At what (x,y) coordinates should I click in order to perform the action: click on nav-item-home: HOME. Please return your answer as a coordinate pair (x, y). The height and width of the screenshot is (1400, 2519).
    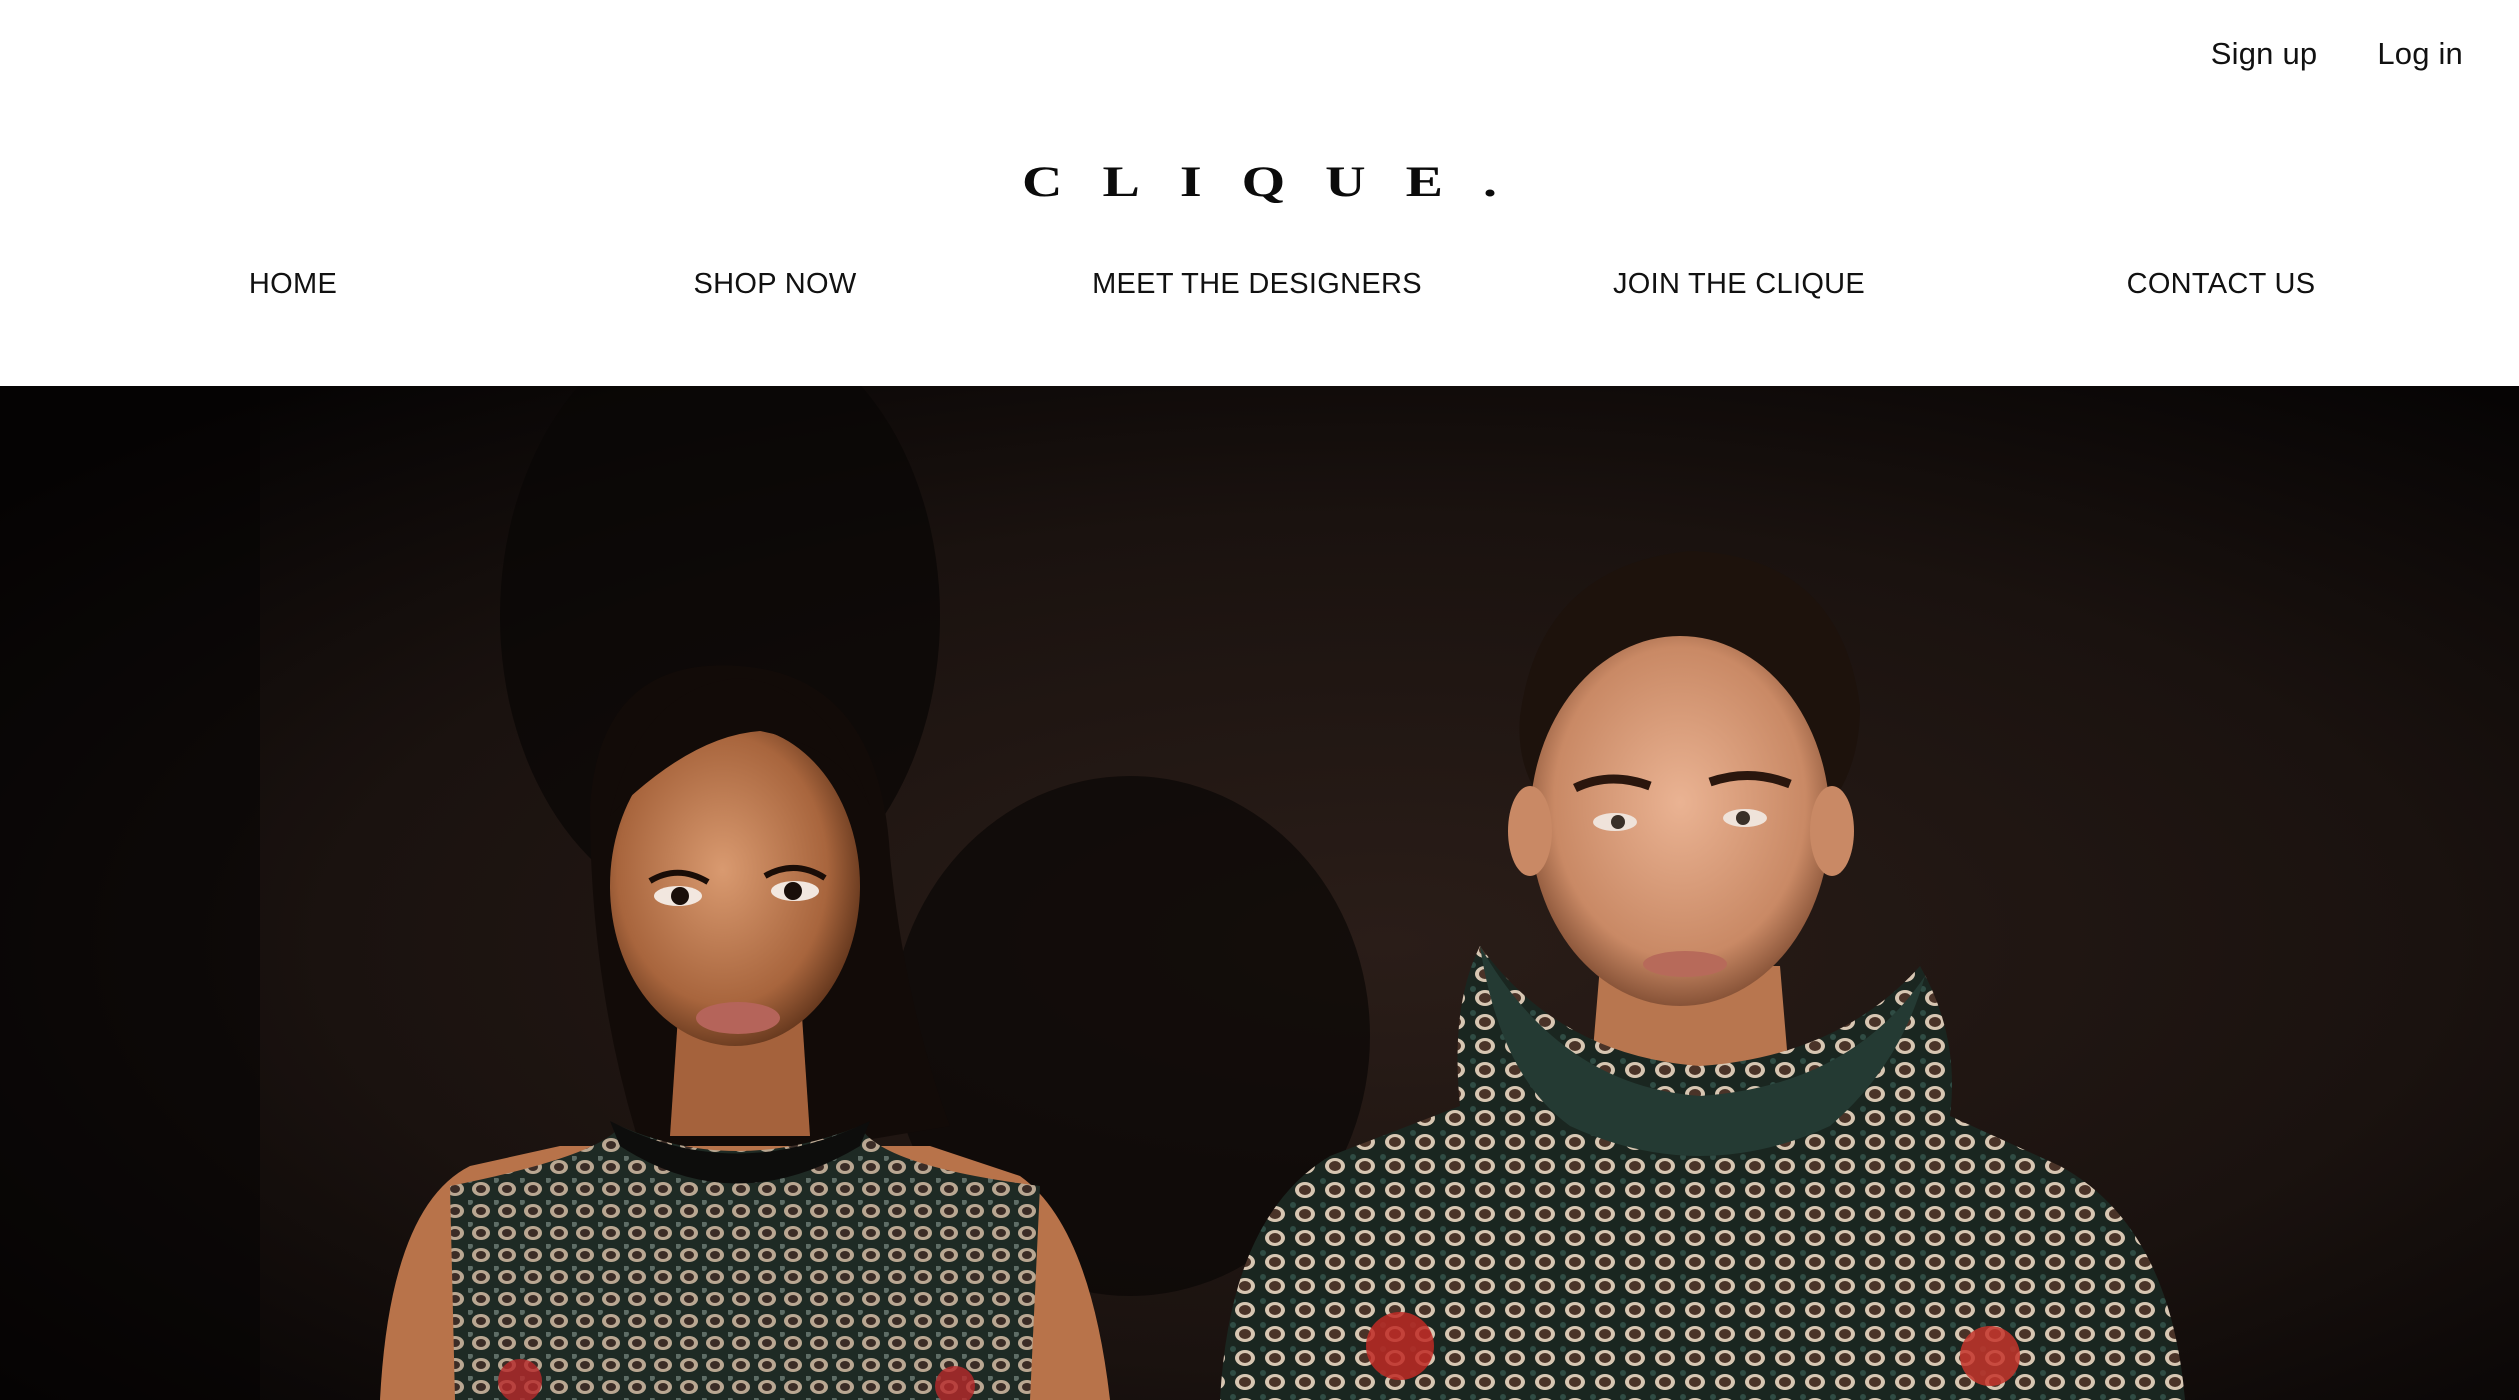
    Looking at the image, I should click on (293, 284).